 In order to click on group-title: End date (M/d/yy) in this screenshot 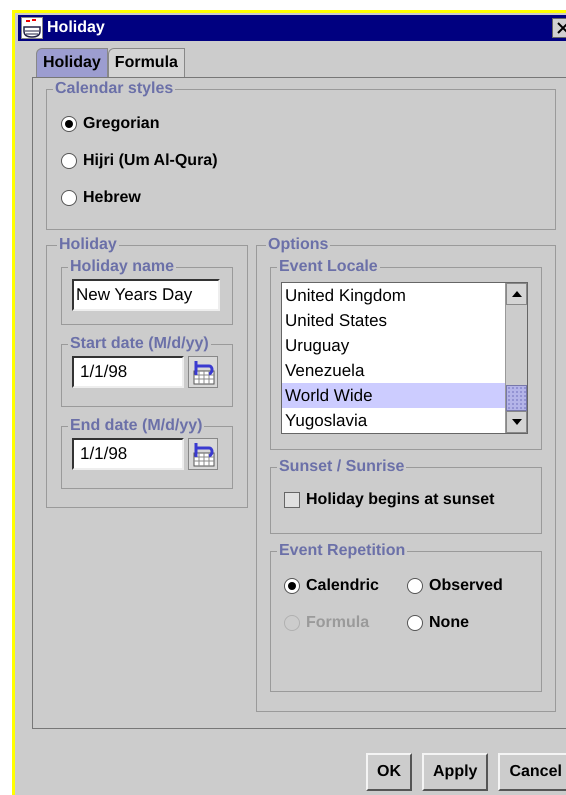, I will do `click(136, 426)`.